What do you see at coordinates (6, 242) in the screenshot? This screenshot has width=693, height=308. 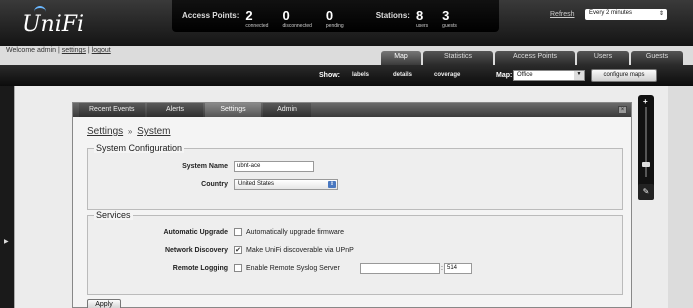 I see `chevron-right-icon: ▶` at bounding box center [6, 242].